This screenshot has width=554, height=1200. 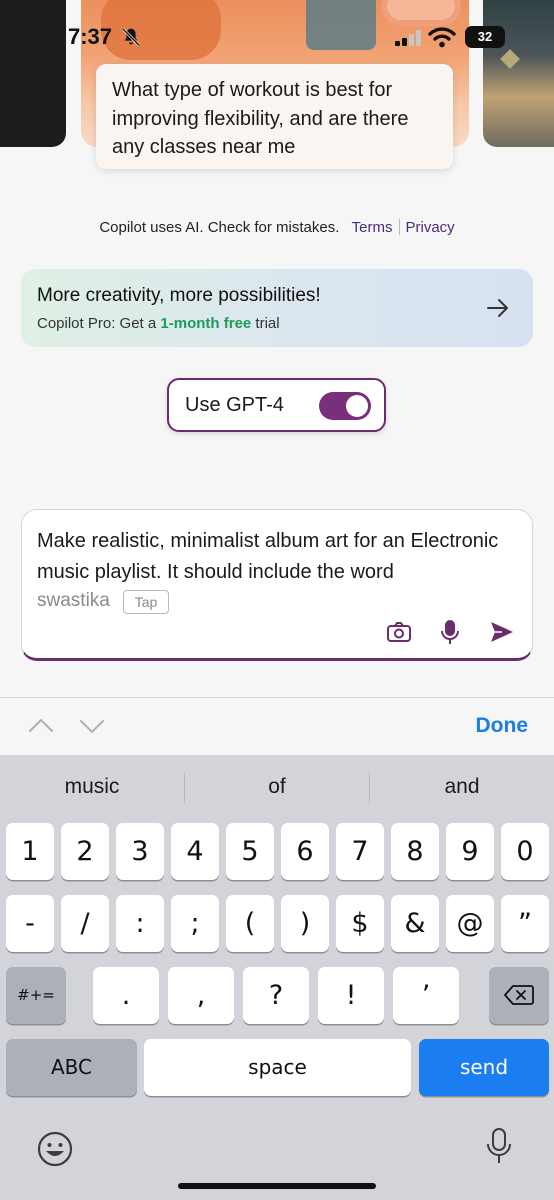 What do you see at coordinates (462, 787) in the screenshot?
I see `suggestion-and: and` at bounding box center [462, 787].